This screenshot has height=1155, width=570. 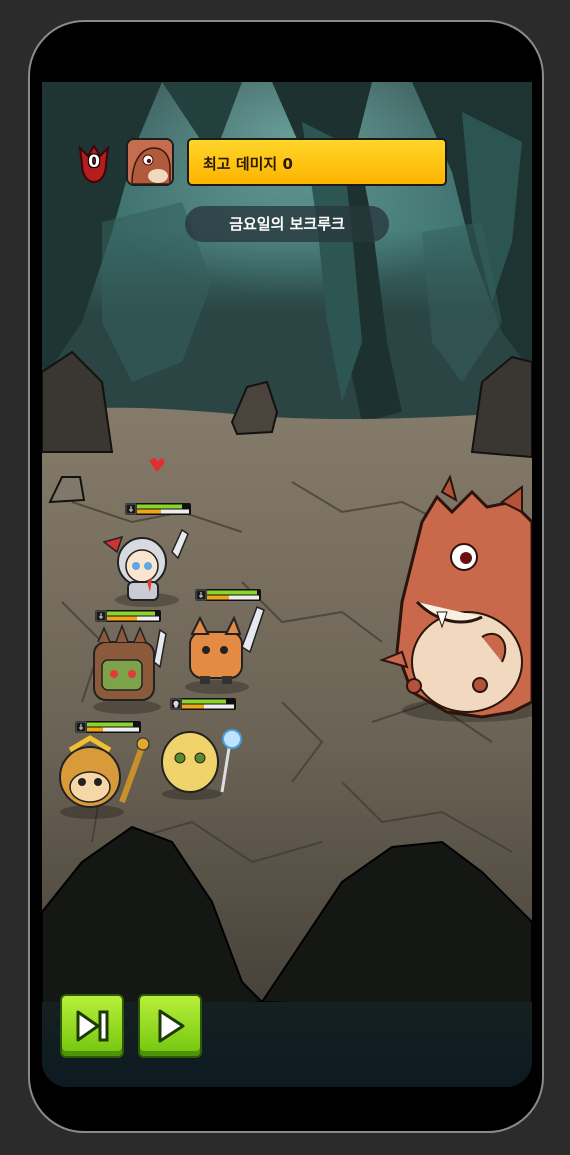 What do you see at coordinates (108, 727) in the screenshot?
I see `hp-bar-monkey` at bounding box center [108, 727].